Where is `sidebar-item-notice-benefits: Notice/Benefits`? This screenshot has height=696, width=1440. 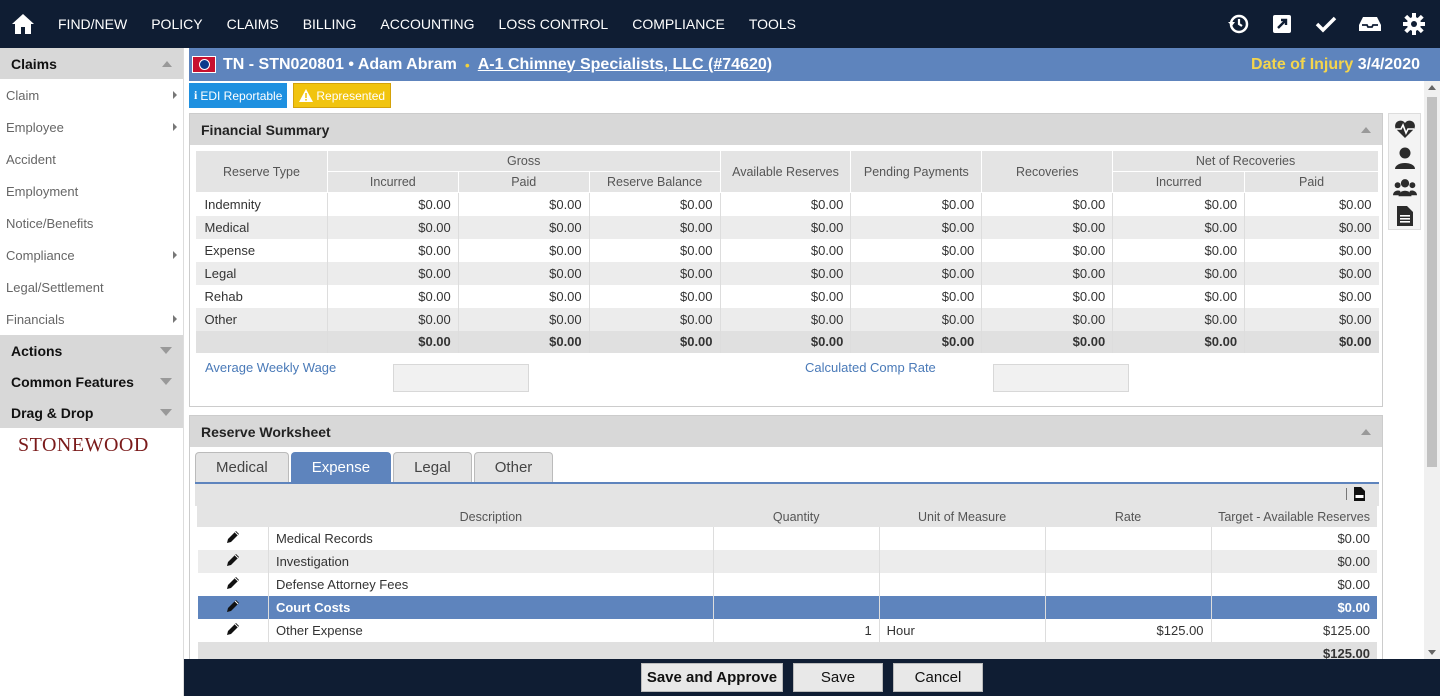
sidebar-item-notice-benefits: Notice/Benefits is located at coordinates (91, 223).